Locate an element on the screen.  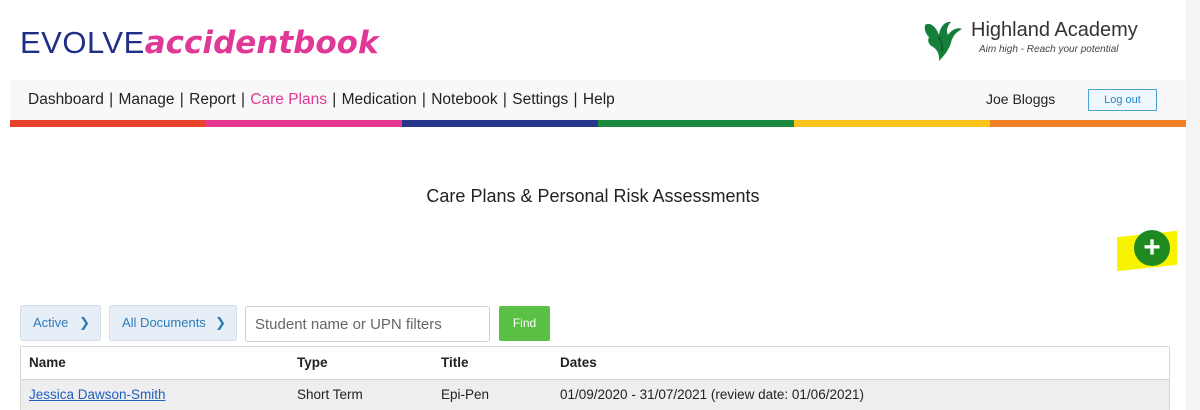
nav-help: Help is located at coordinates (599, 99).